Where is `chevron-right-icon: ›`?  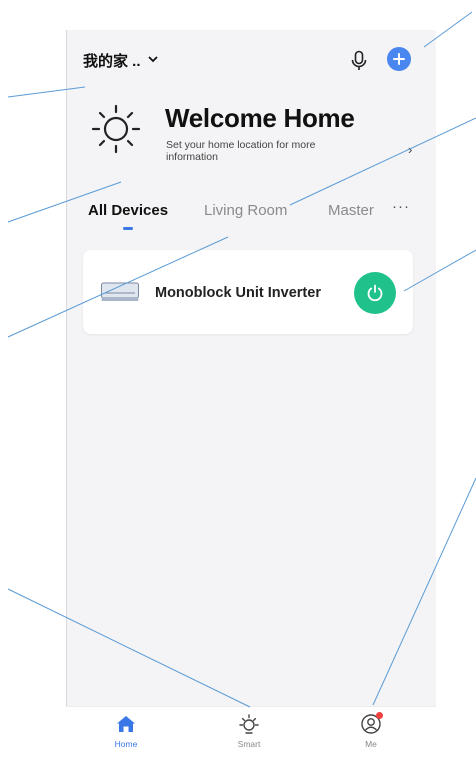
chevron-right-icon: › is located at coordinates (410, 149).